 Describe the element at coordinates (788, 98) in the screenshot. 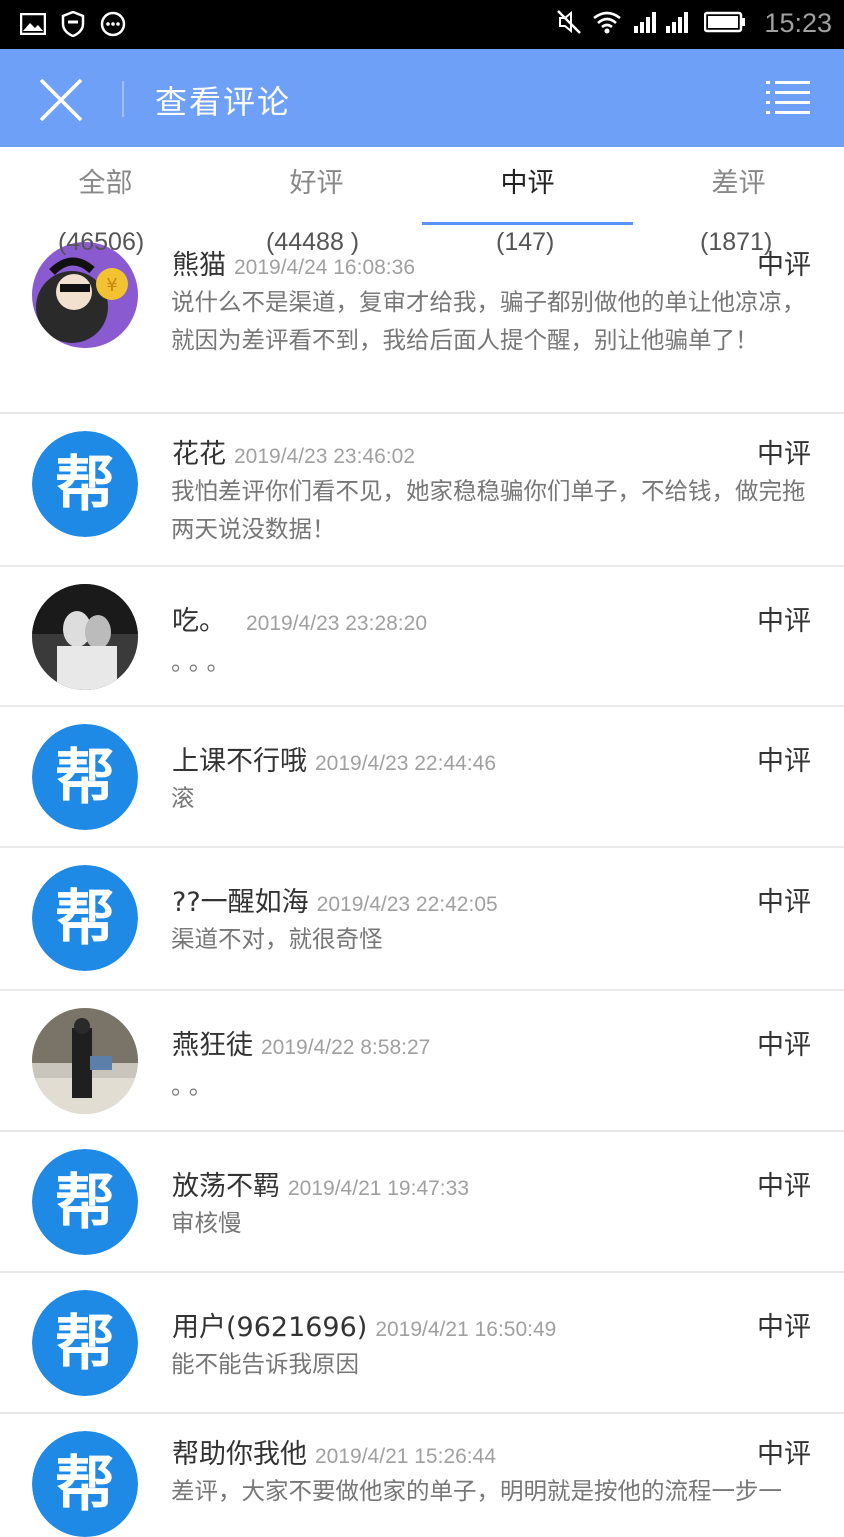

I see `menu-icon` at that location.